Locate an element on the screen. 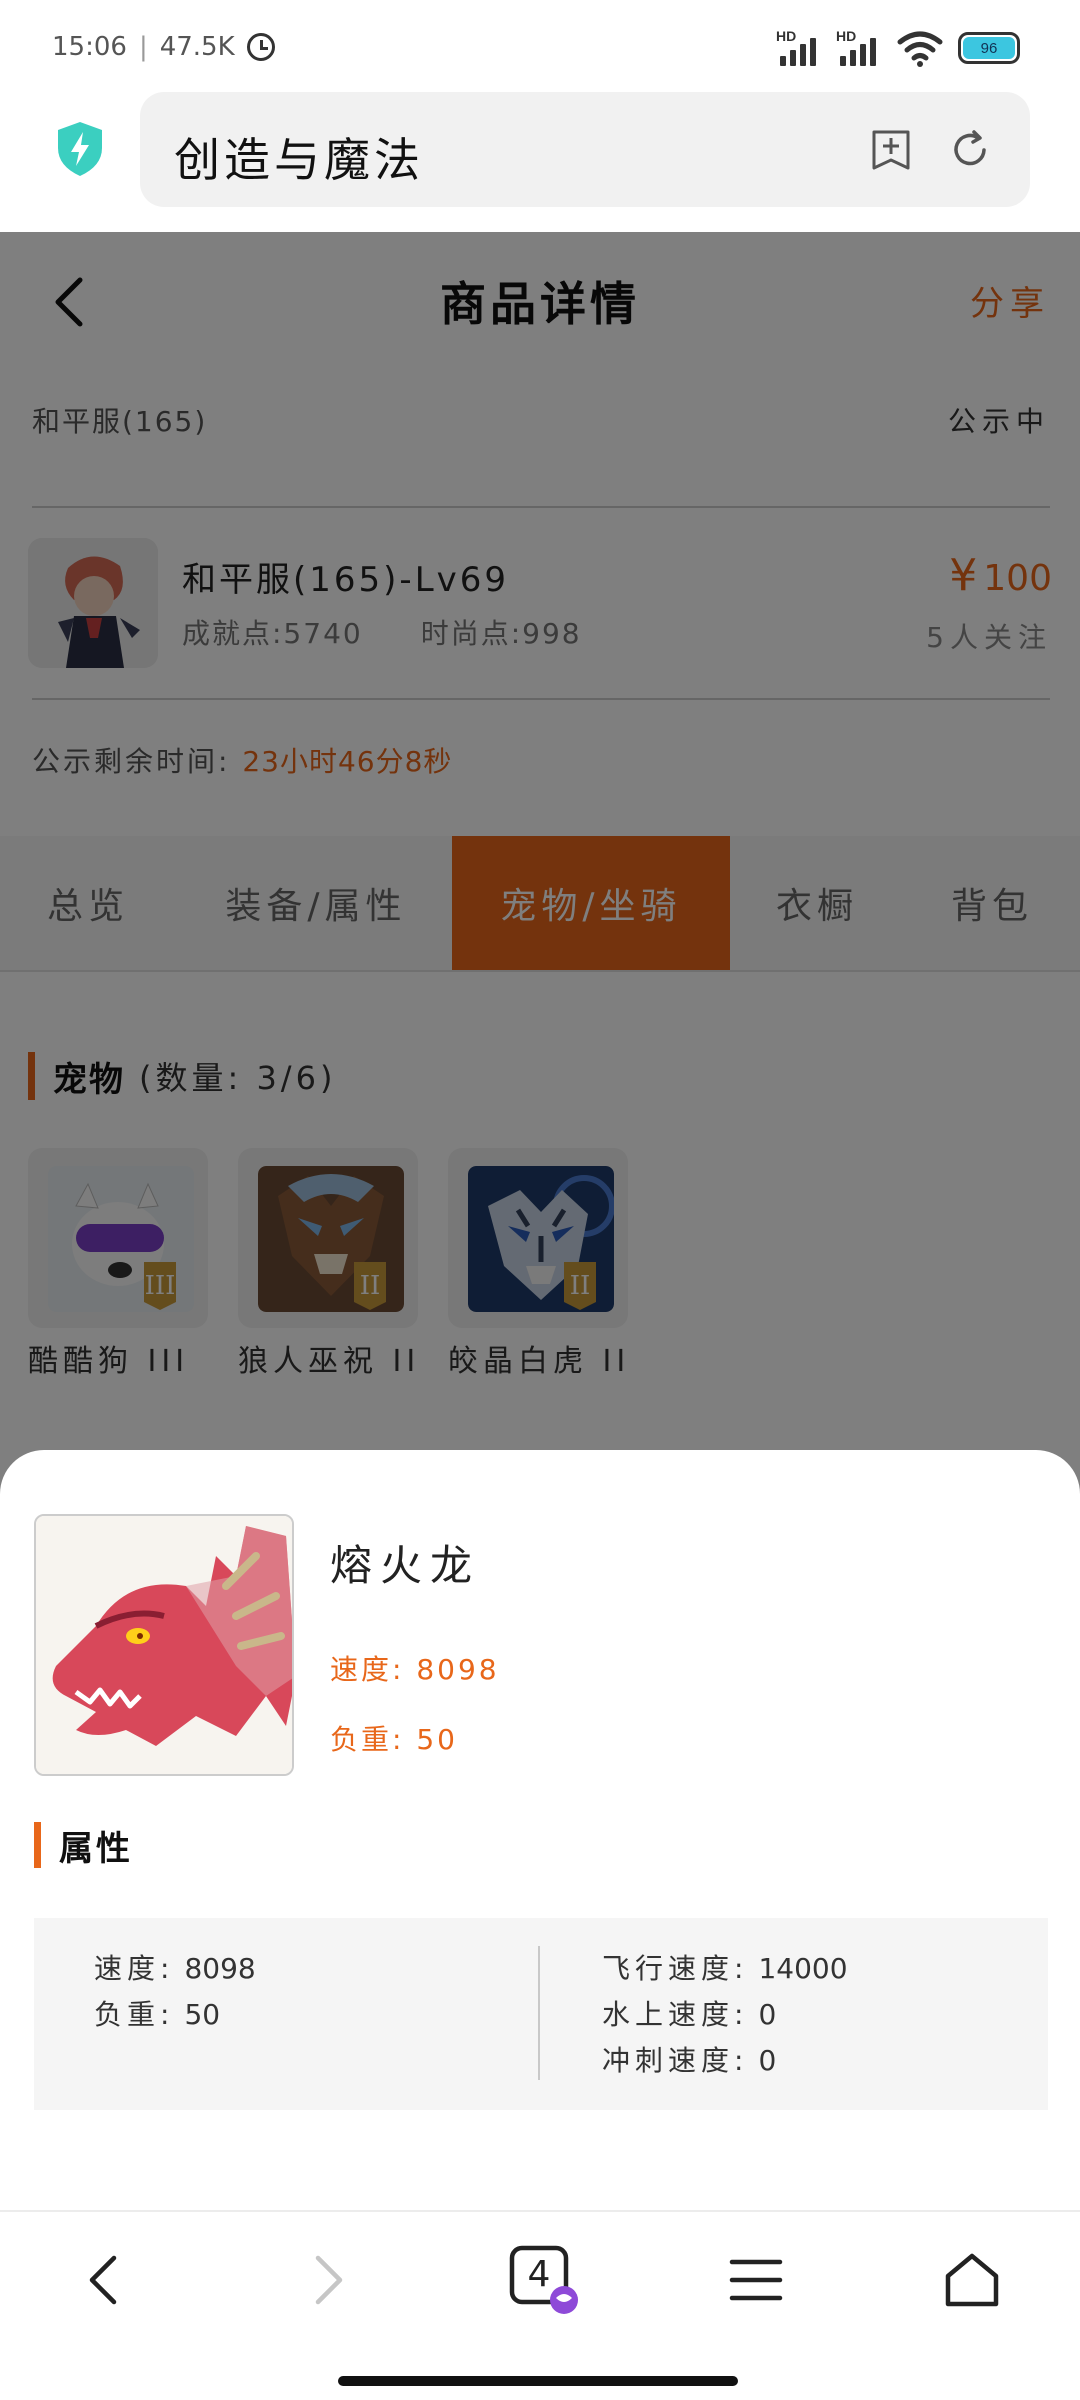 This screenshot has width=1080, height=2400. attr-row: 负重: 50 is located at coordinates (175, 2015).